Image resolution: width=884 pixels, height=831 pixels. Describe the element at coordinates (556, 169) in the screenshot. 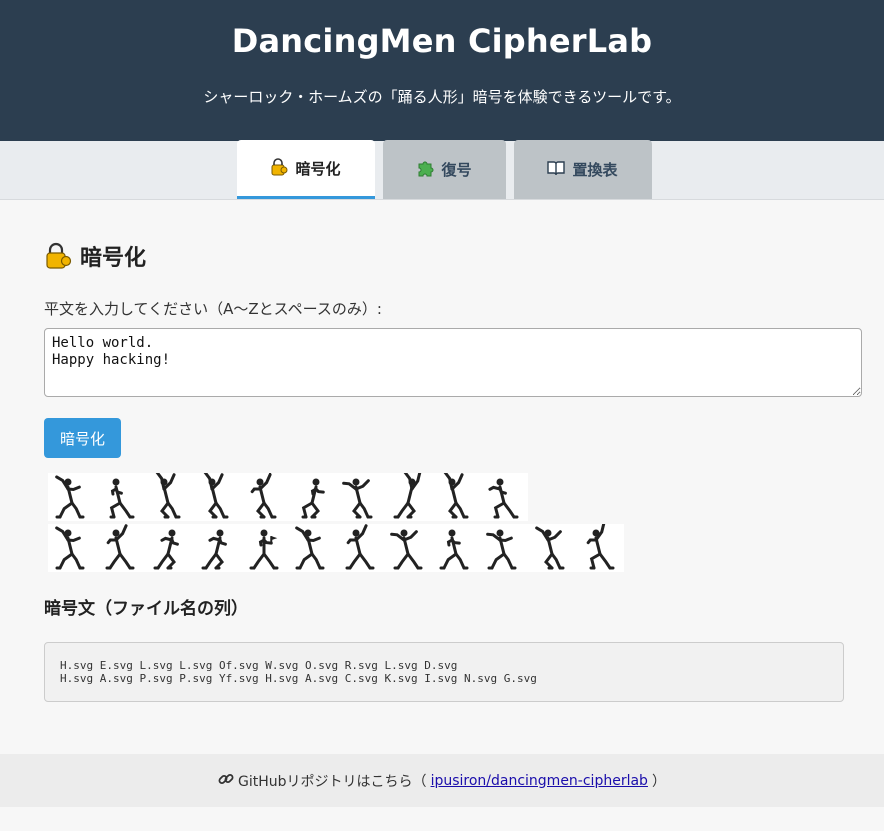

I see `book-icon` at that location.